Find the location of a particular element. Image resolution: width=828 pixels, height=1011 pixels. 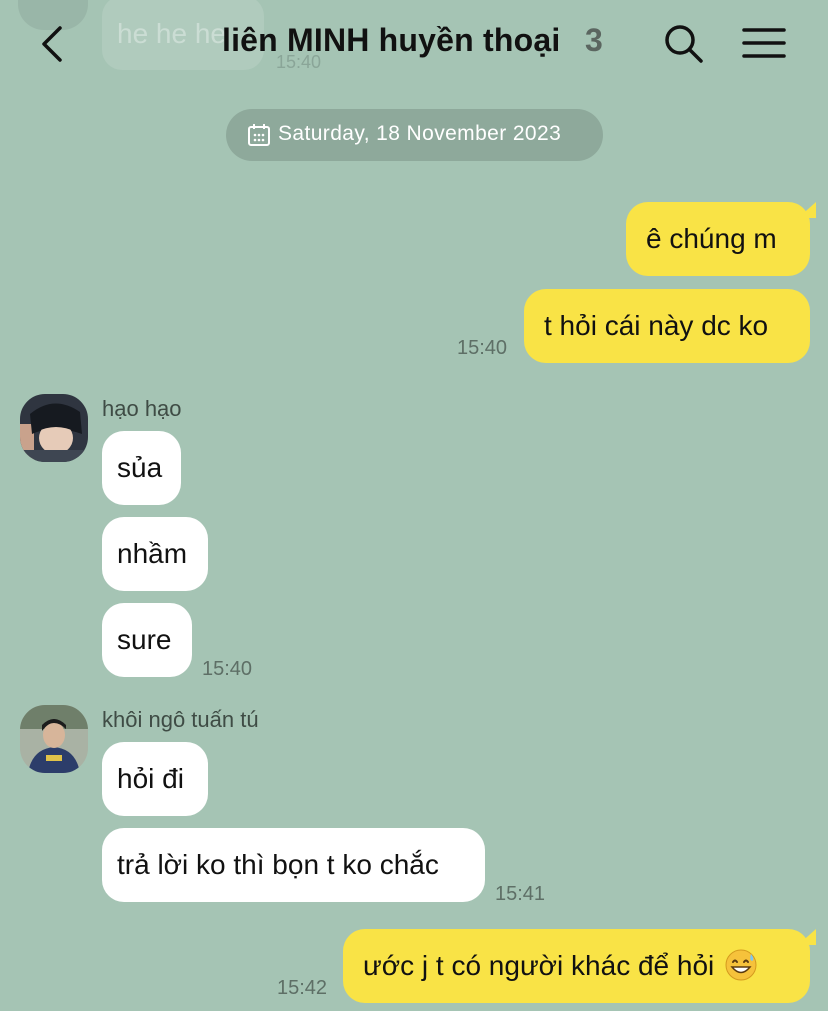

message-text: hỏi đi is located at coordinates (150, 778).